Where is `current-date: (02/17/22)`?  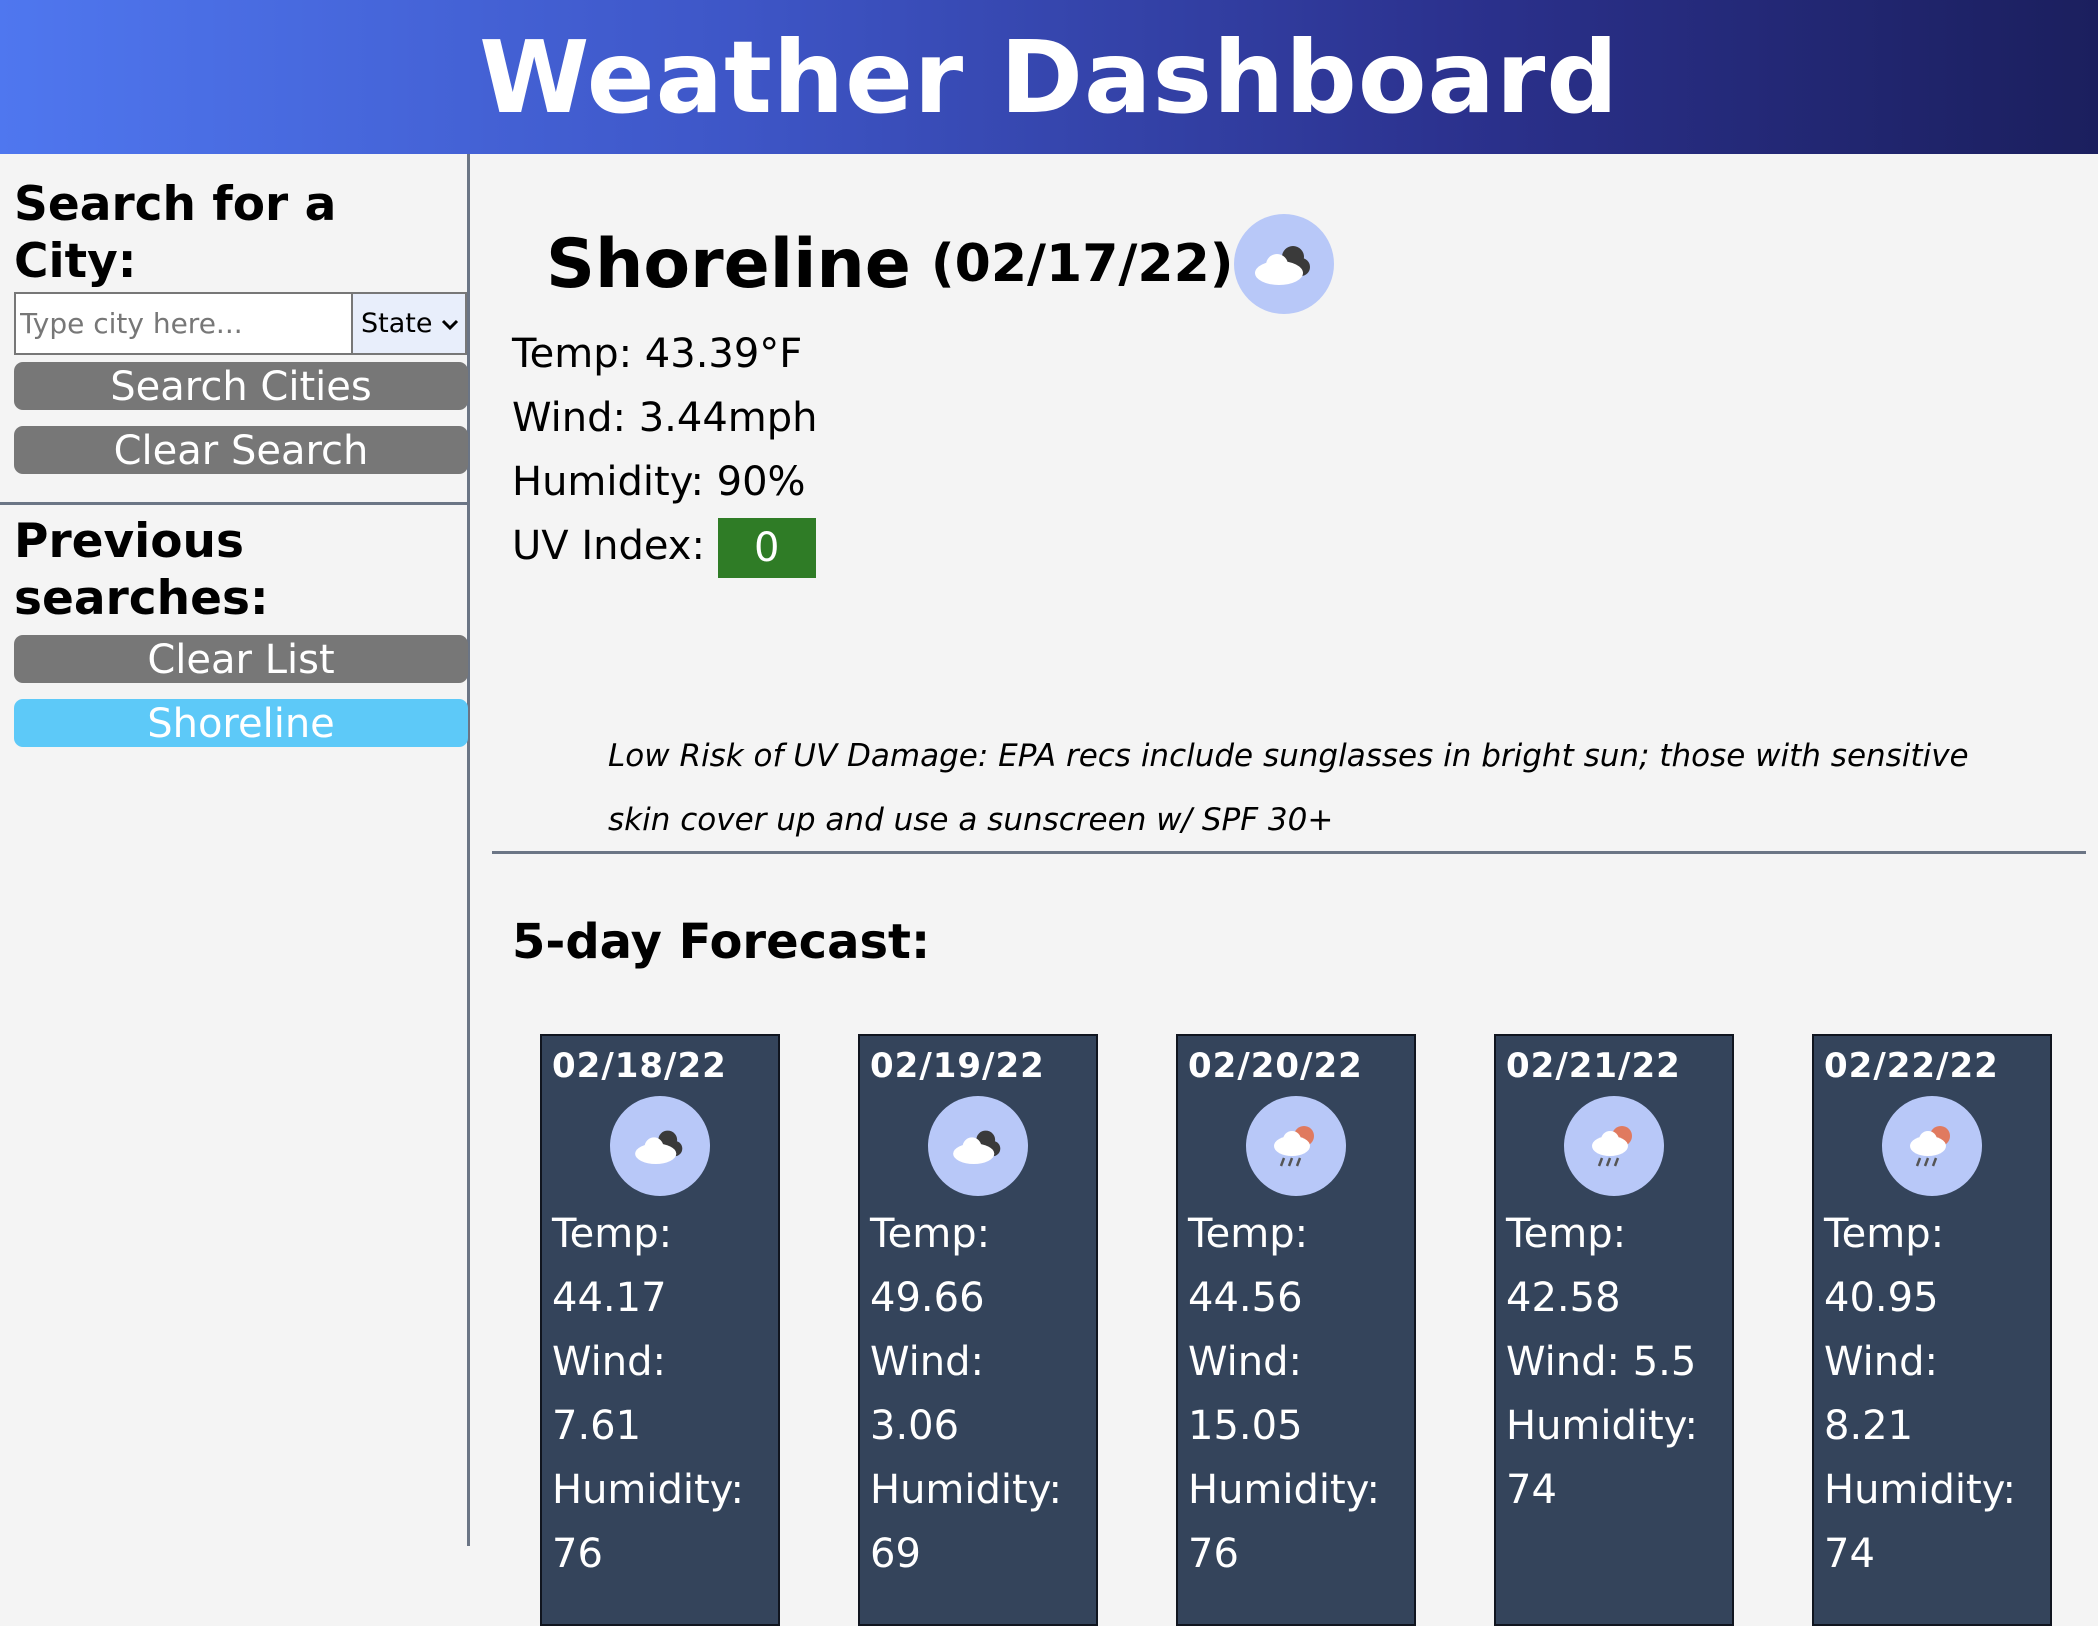
current-date: (02/17/22) is located at coordinates (1082, 264).